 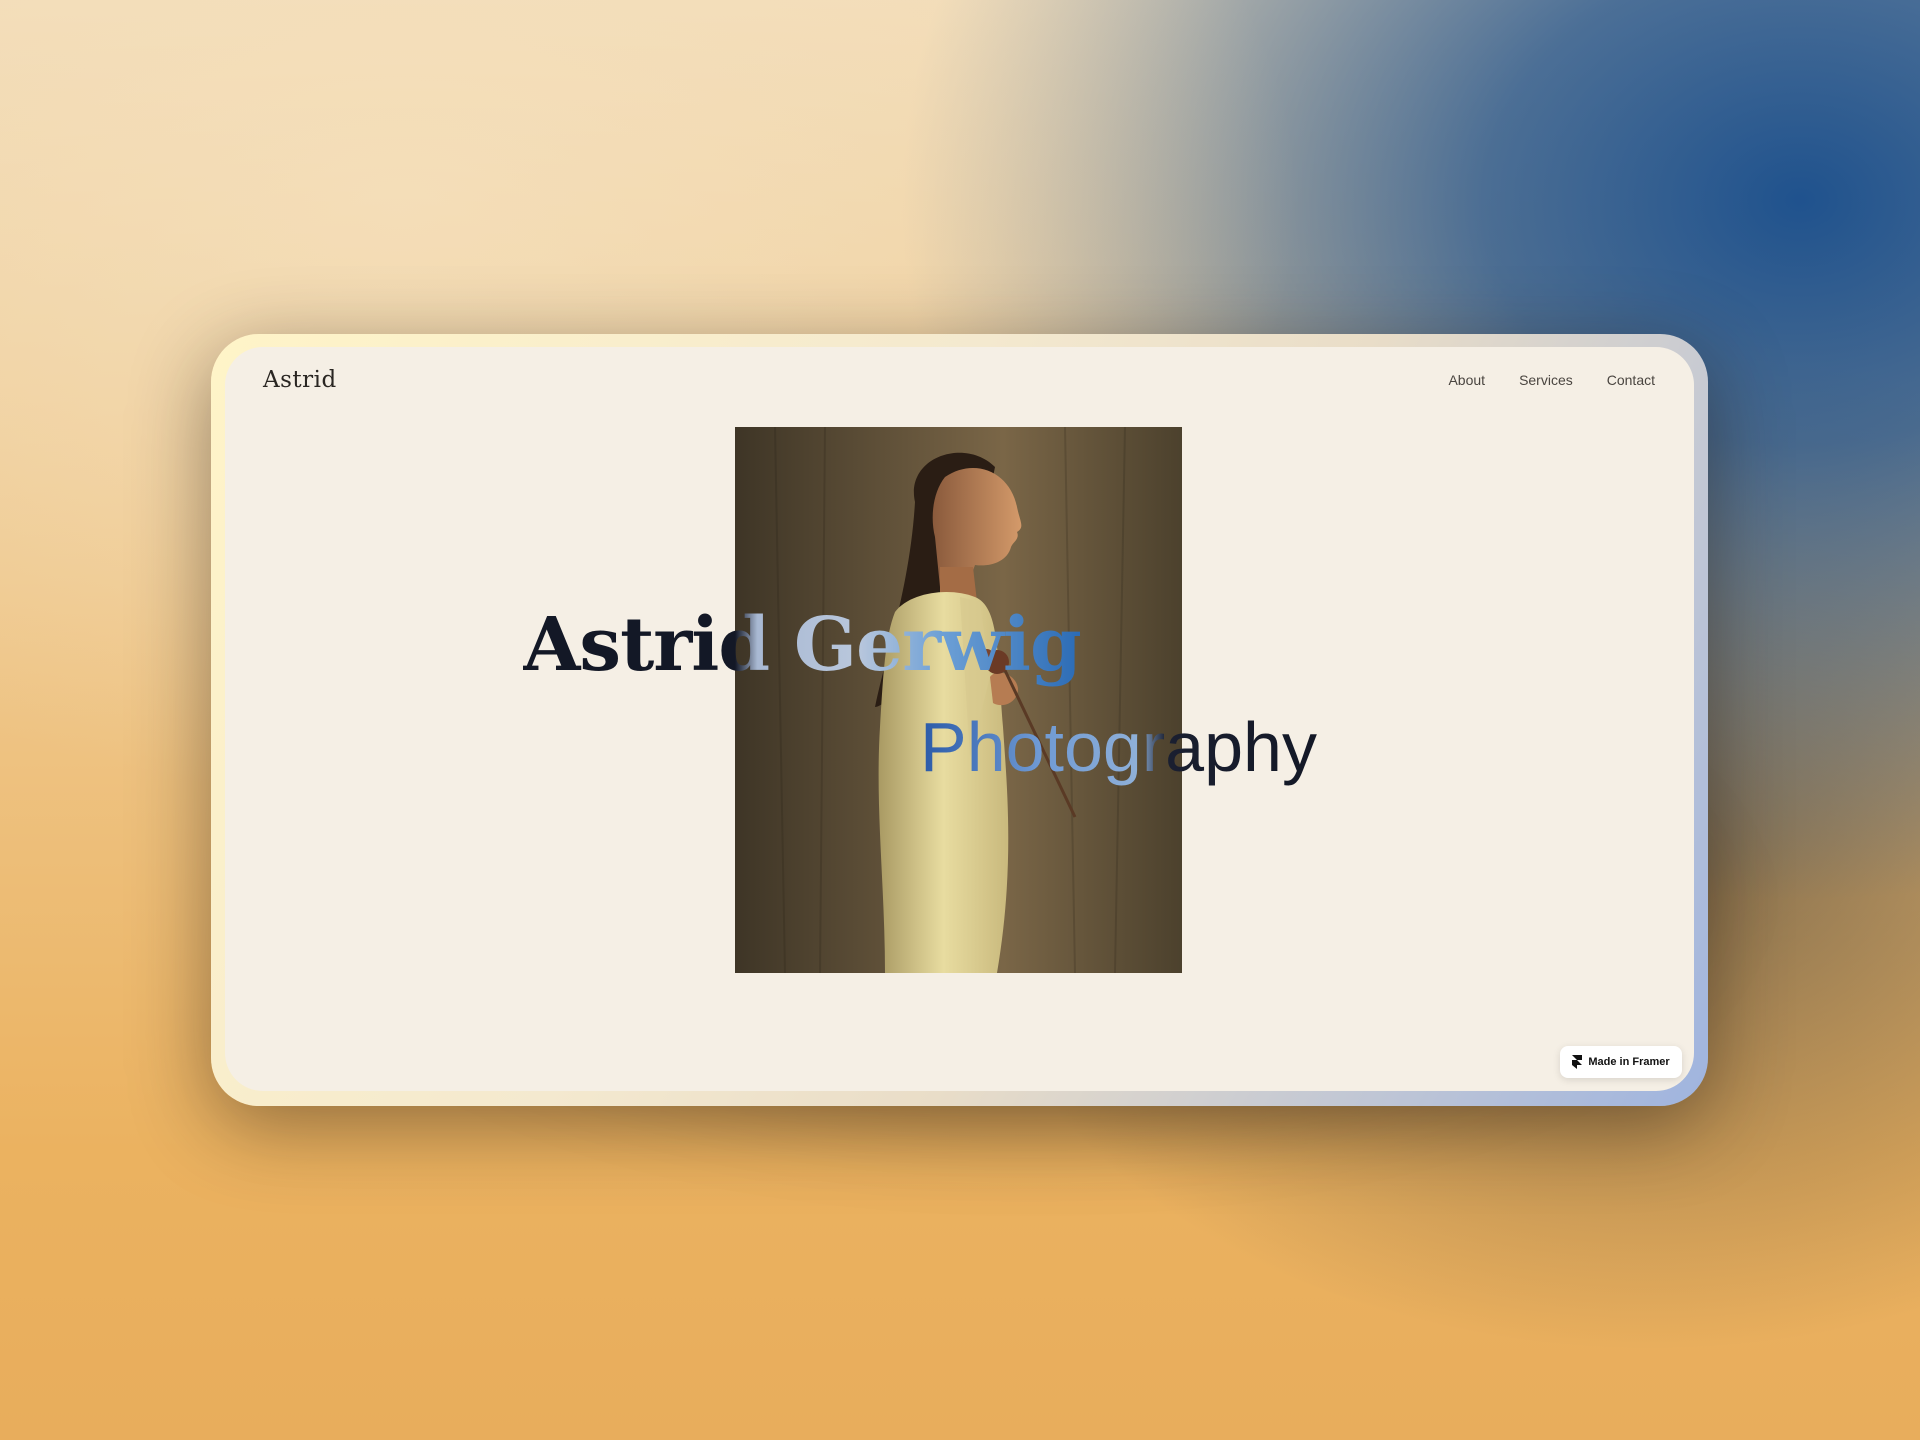 What do you see at coordinates (1631, 380) in the screenshot?
I see `nav-item-contact: Contact` at bounding box center [1631, 380].